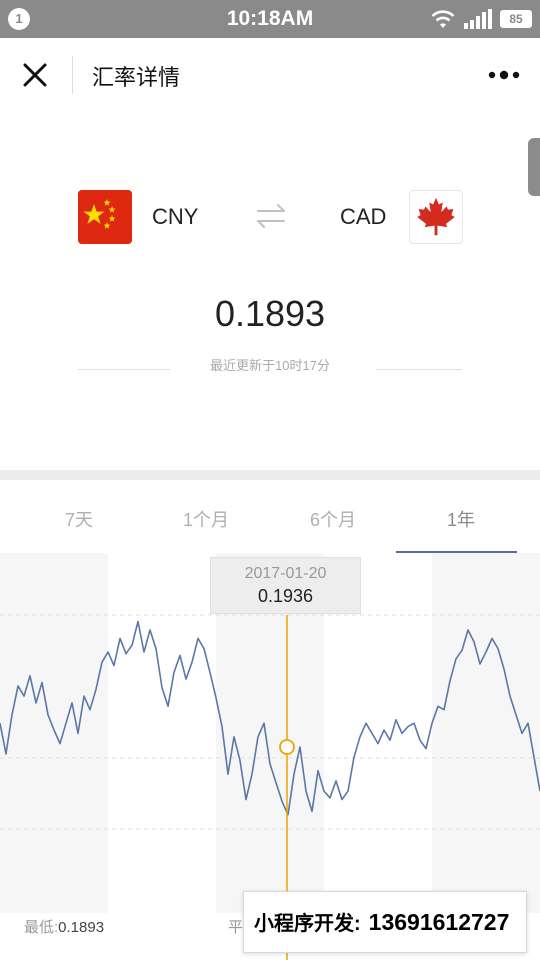  What do you see at coordinates (270, 475) in the screenshot?
I see `section-separator` at bounding box center [270, 475].